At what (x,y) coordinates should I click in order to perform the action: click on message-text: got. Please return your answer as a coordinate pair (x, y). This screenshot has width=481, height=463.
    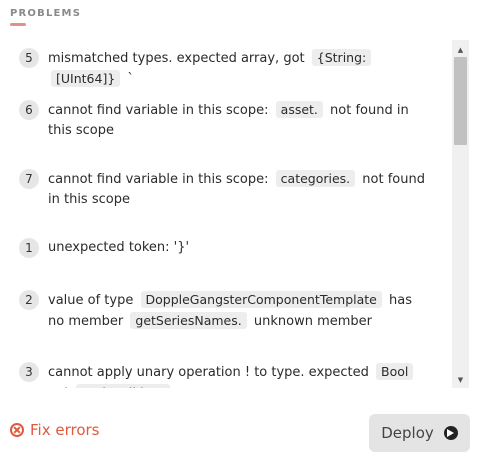
    Looking at the image, I should click on (58, 387).